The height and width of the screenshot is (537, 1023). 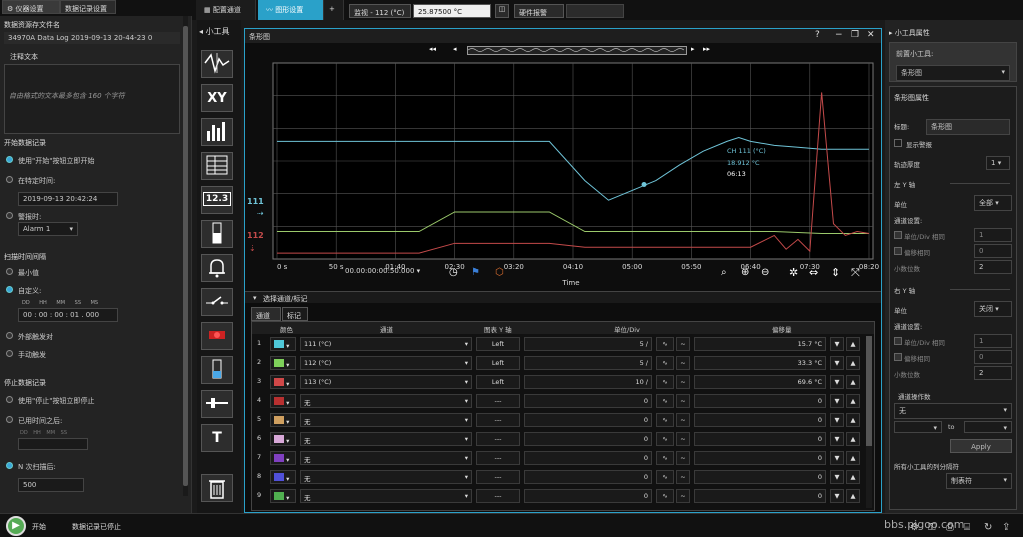 I want to click on right-decimals-input: 2, so click(x=993, y=373).